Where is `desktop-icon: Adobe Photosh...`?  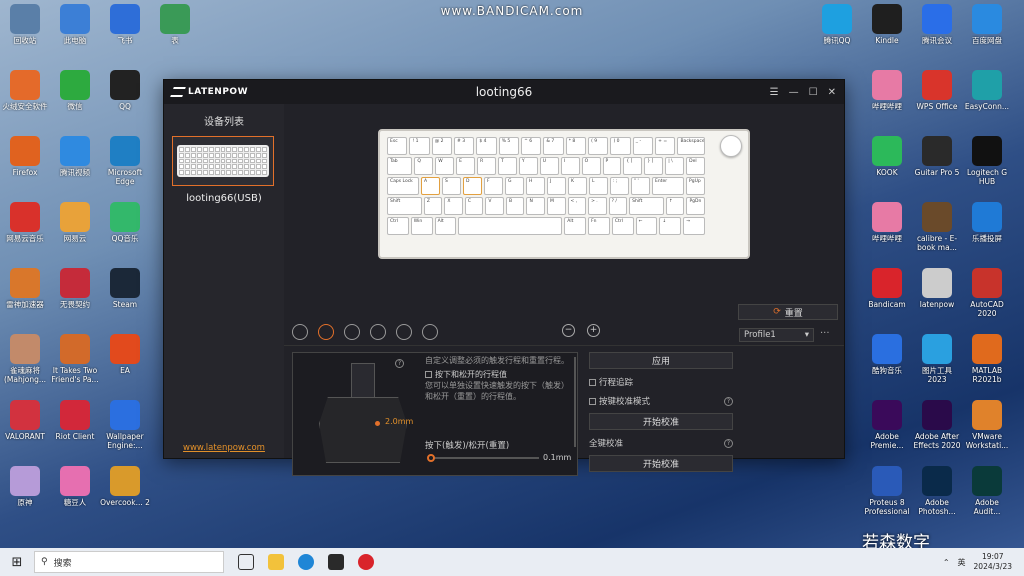 desktop-icon: Adobe Photosh... is located at coordinates (937, 491).